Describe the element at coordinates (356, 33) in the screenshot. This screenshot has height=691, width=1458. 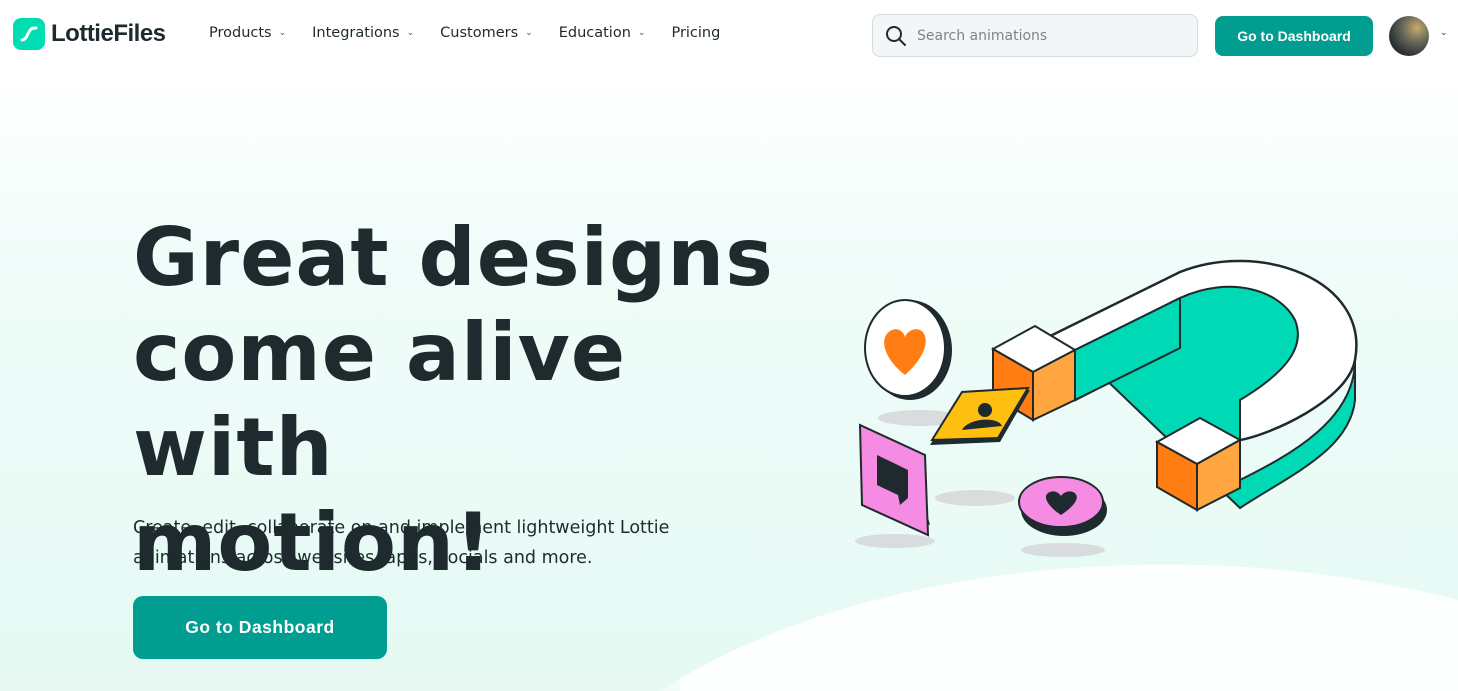
I see `nav-item-label: Integrations` at that location.